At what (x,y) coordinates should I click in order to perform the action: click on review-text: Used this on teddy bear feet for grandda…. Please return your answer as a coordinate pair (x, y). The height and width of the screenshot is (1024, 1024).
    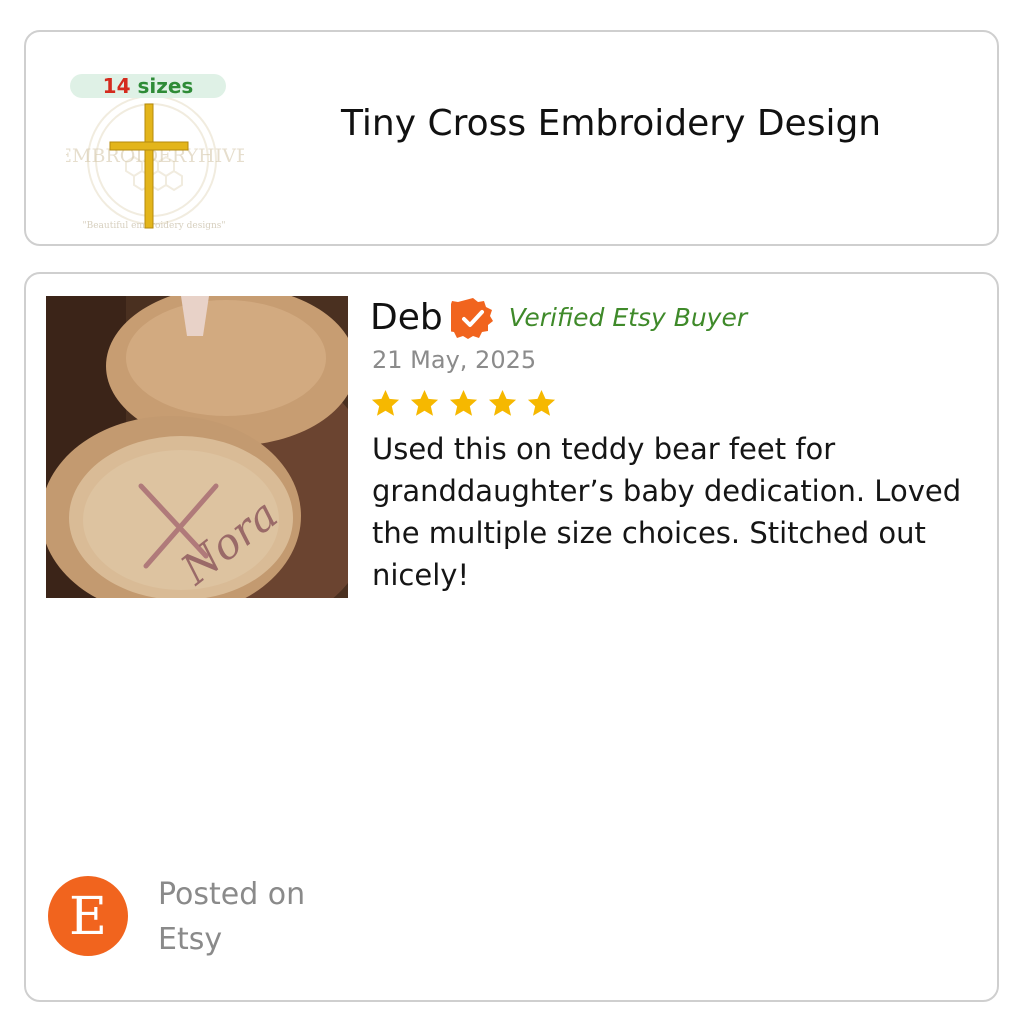
    Looking at the image, I should click on (667, 512).